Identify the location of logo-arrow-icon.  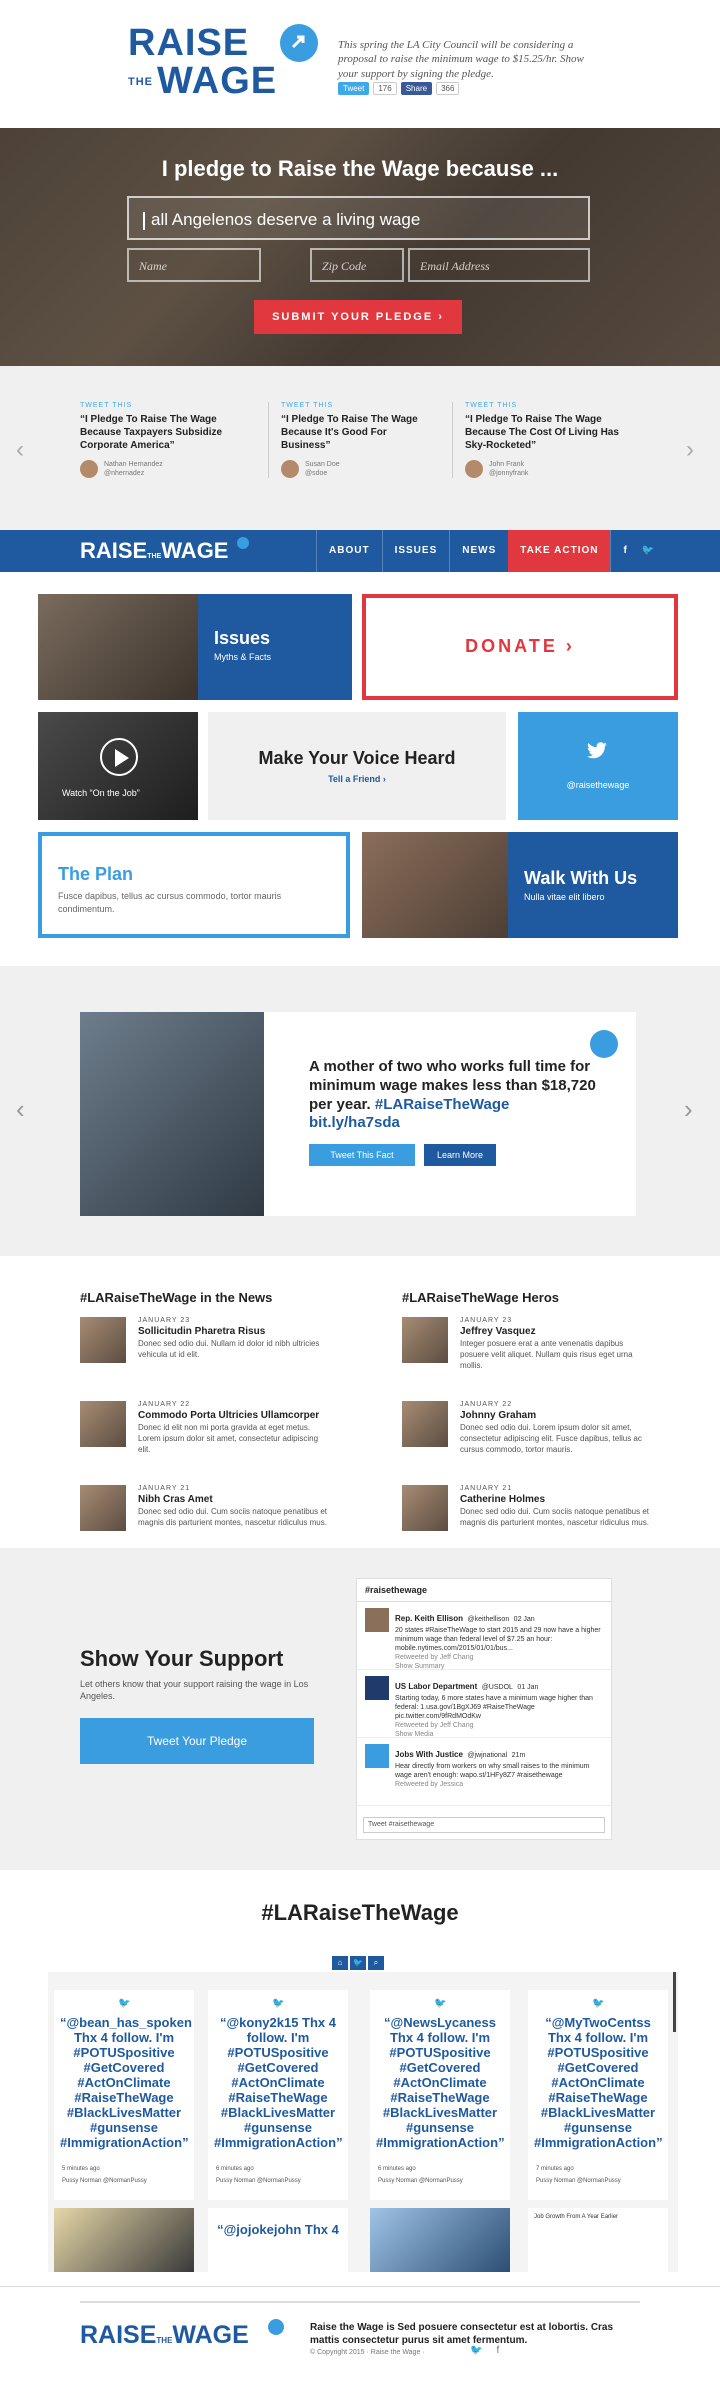
(276, 2327).